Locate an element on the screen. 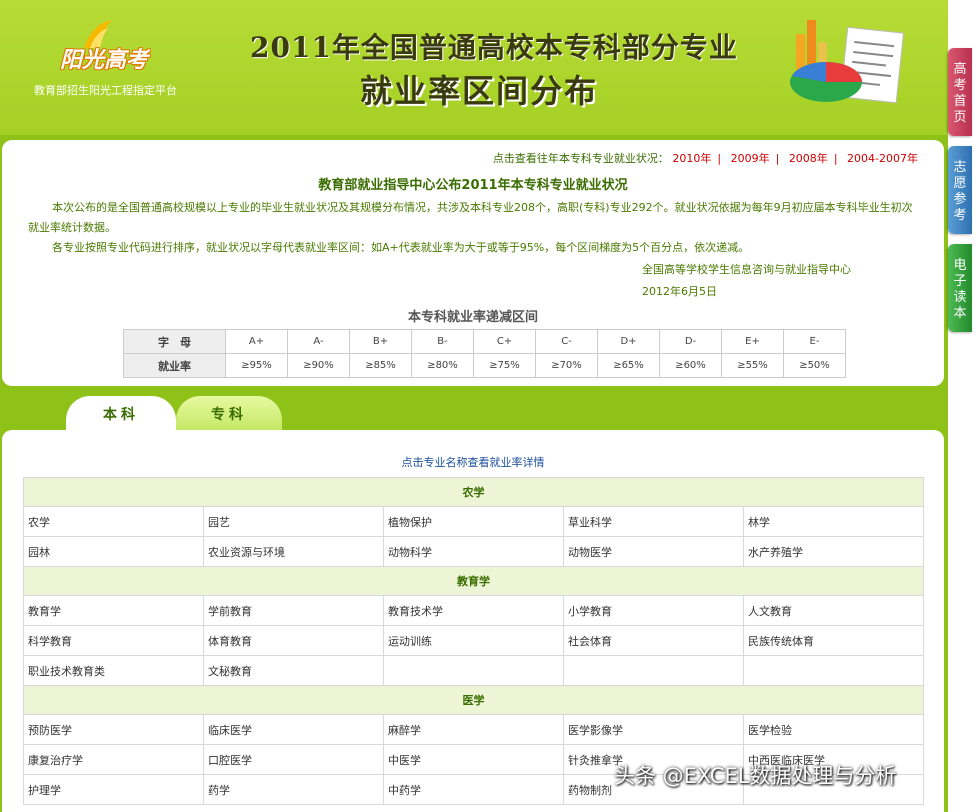 This screenshot has height=812, width=980. intro-title: 教育部就业指导中心公布2011年本专科专业就业状况 is located at coordinates (473, 185).